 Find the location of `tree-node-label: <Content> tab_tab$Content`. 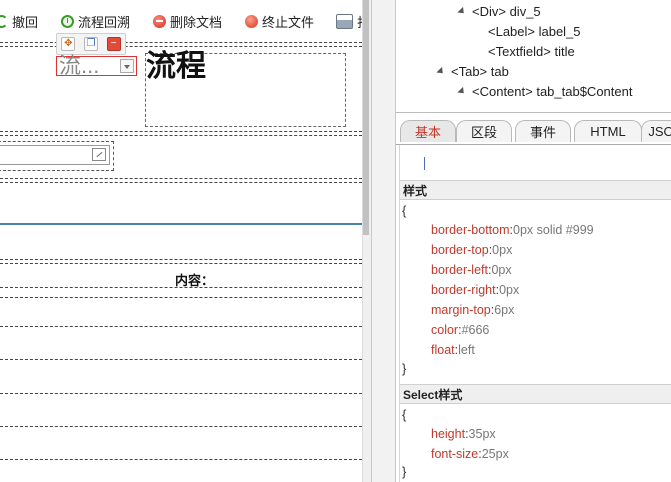

tree-node-label: <Content> tab_tab$Content is located at coordinates (552, 91).